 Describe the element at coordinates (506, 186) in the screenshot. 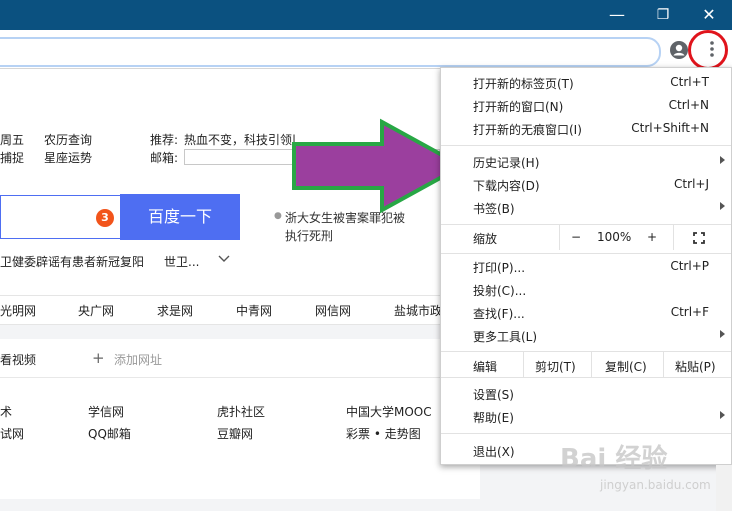

I see `menu-item-label: 下载内容(D)` at that location.